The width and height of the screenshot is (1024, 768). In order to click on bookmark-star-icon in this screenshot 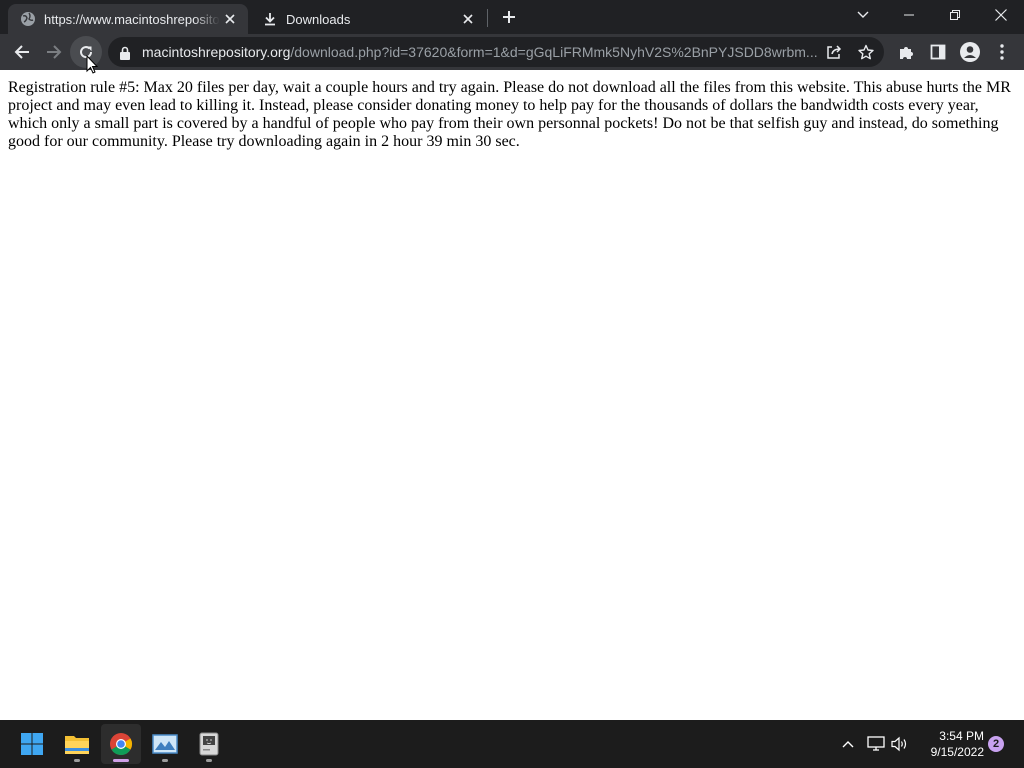, I will do `click(866, 52)`.